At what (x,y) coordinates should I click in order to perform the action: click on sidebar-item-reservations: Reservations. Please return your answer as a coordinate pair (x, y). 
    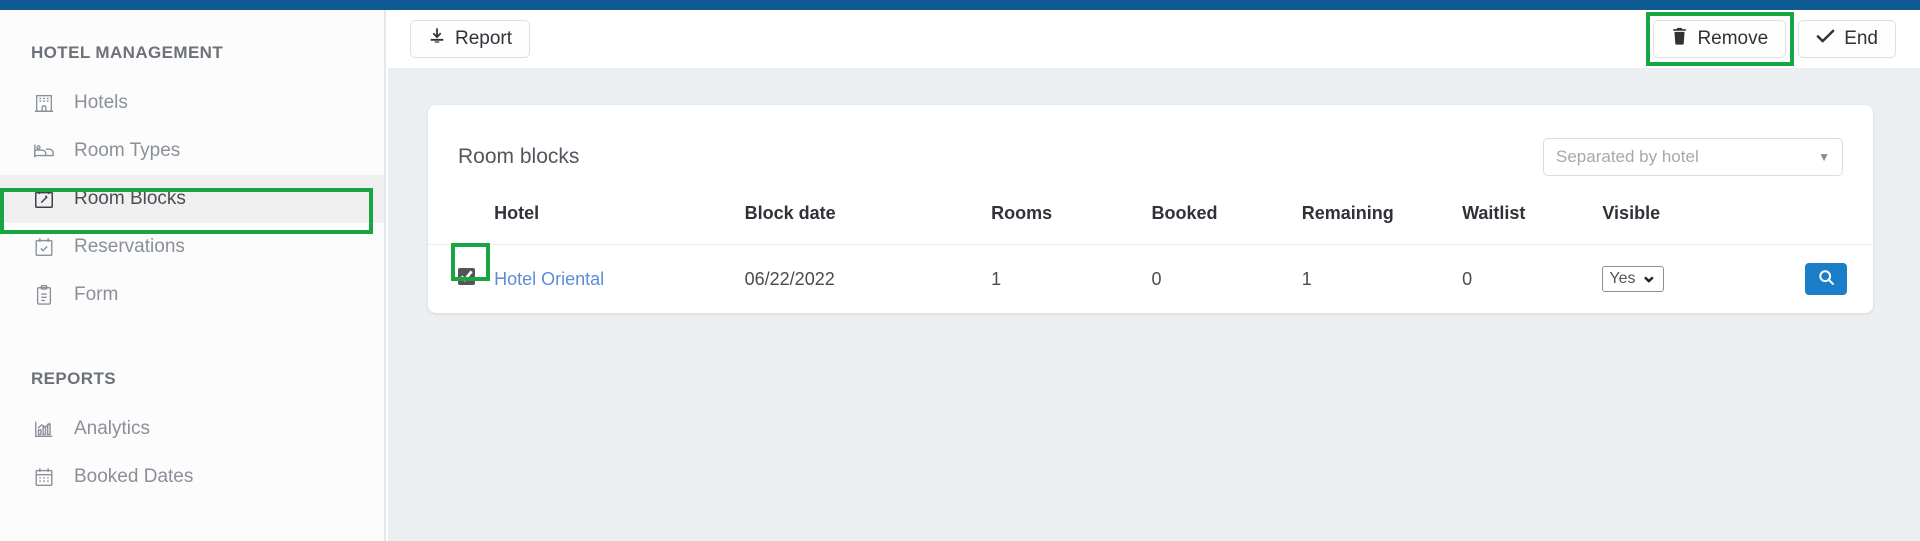
    Looking at the image, I should click on (192, 247).